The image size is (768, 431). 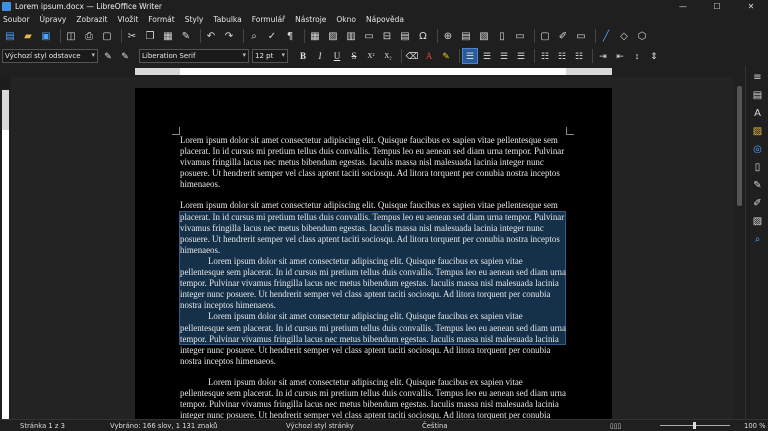 I want to click on menu-view: Zobrazit, so click(x=91, y=19).